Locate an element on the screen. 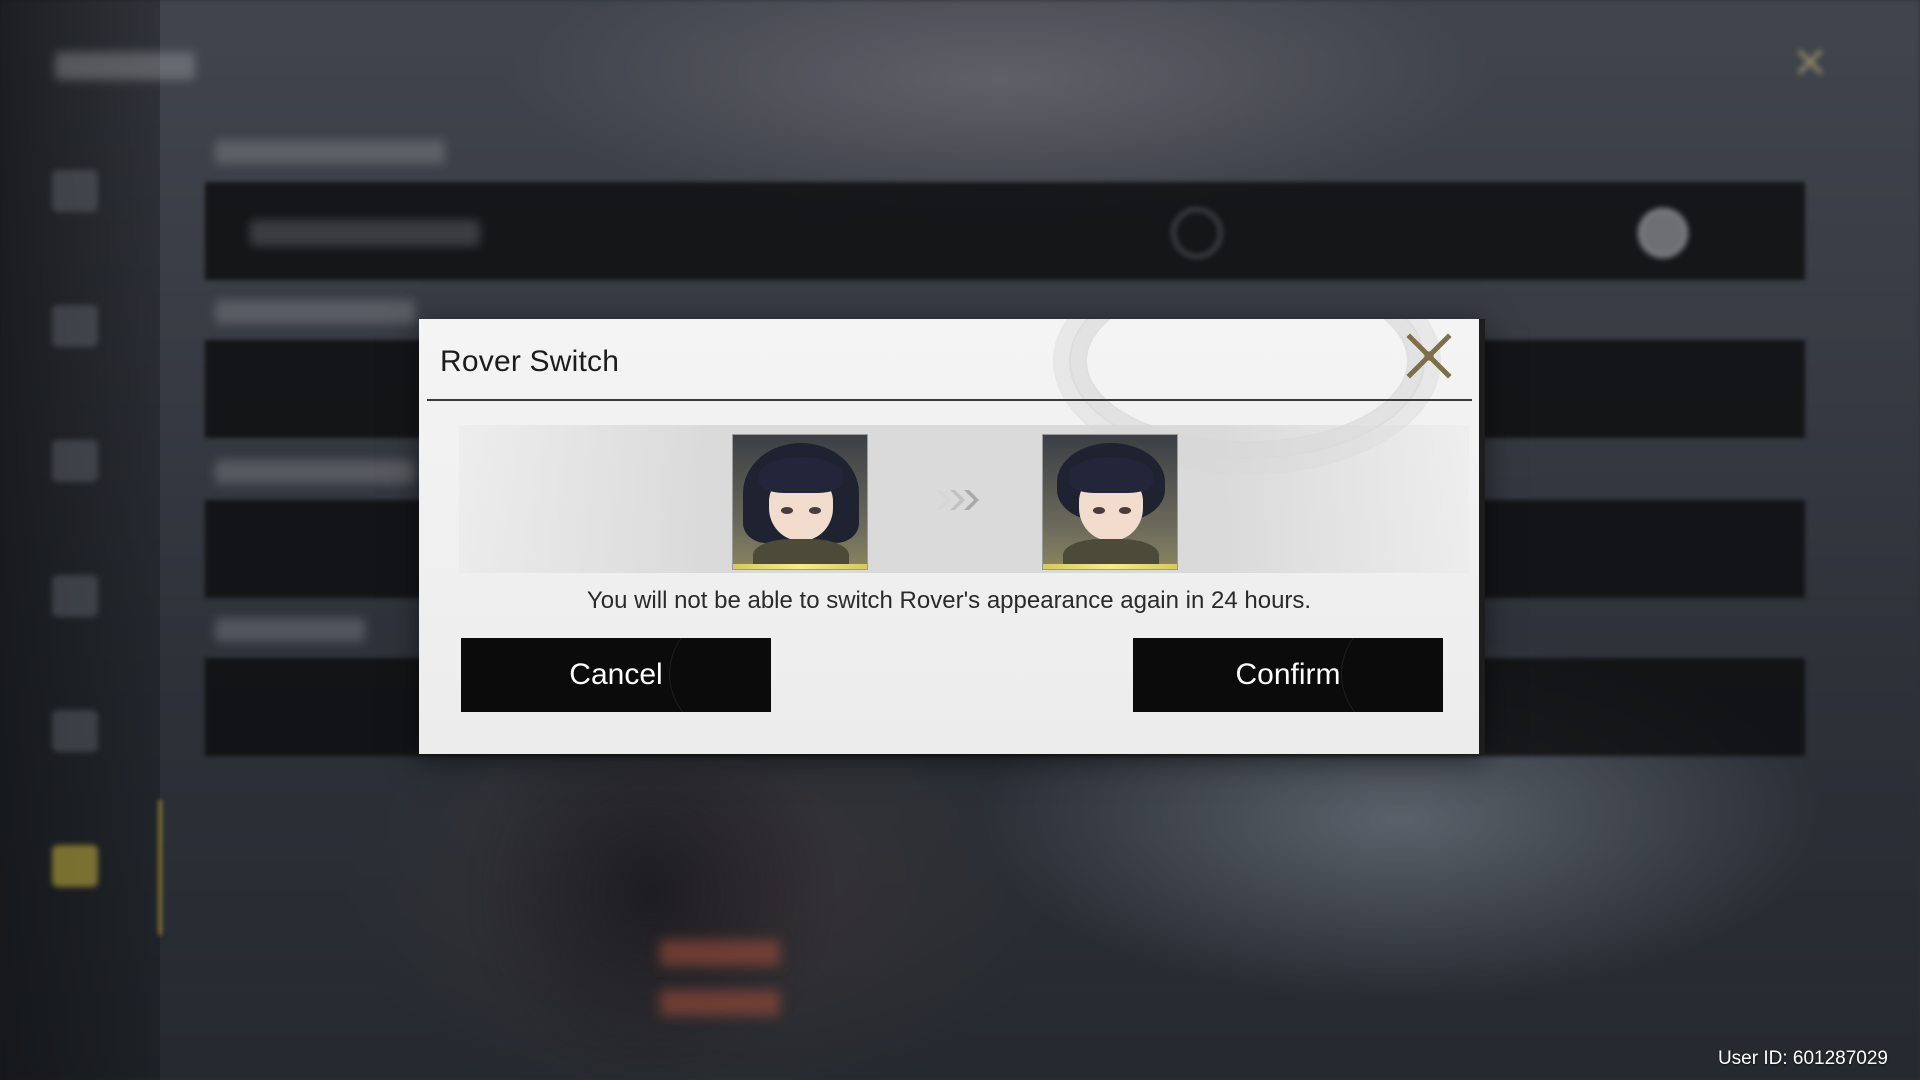 The image size is (1920, 1080). confirm-button: Confirm is located at coordinates (1288, 675).